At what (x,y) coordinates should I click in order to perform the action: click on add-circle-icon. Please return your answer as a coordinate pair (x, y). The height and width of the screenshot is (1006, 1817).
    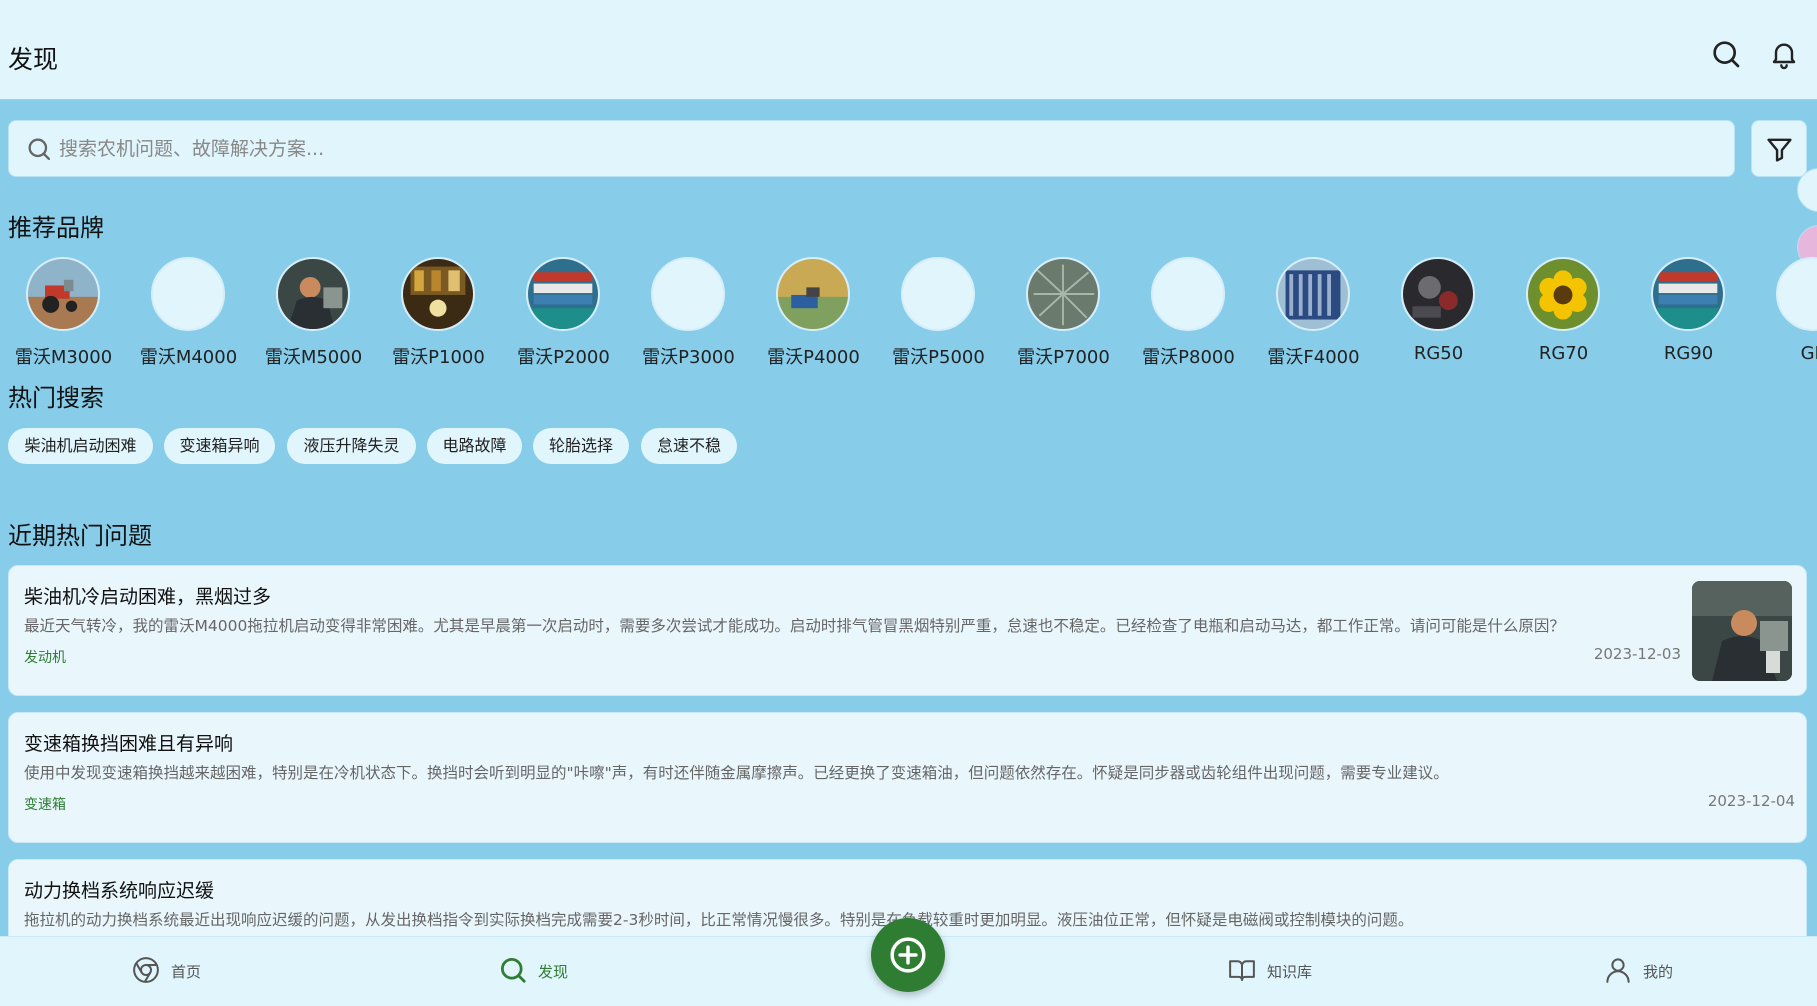
    Looking at the image, I should click on (908, 955).